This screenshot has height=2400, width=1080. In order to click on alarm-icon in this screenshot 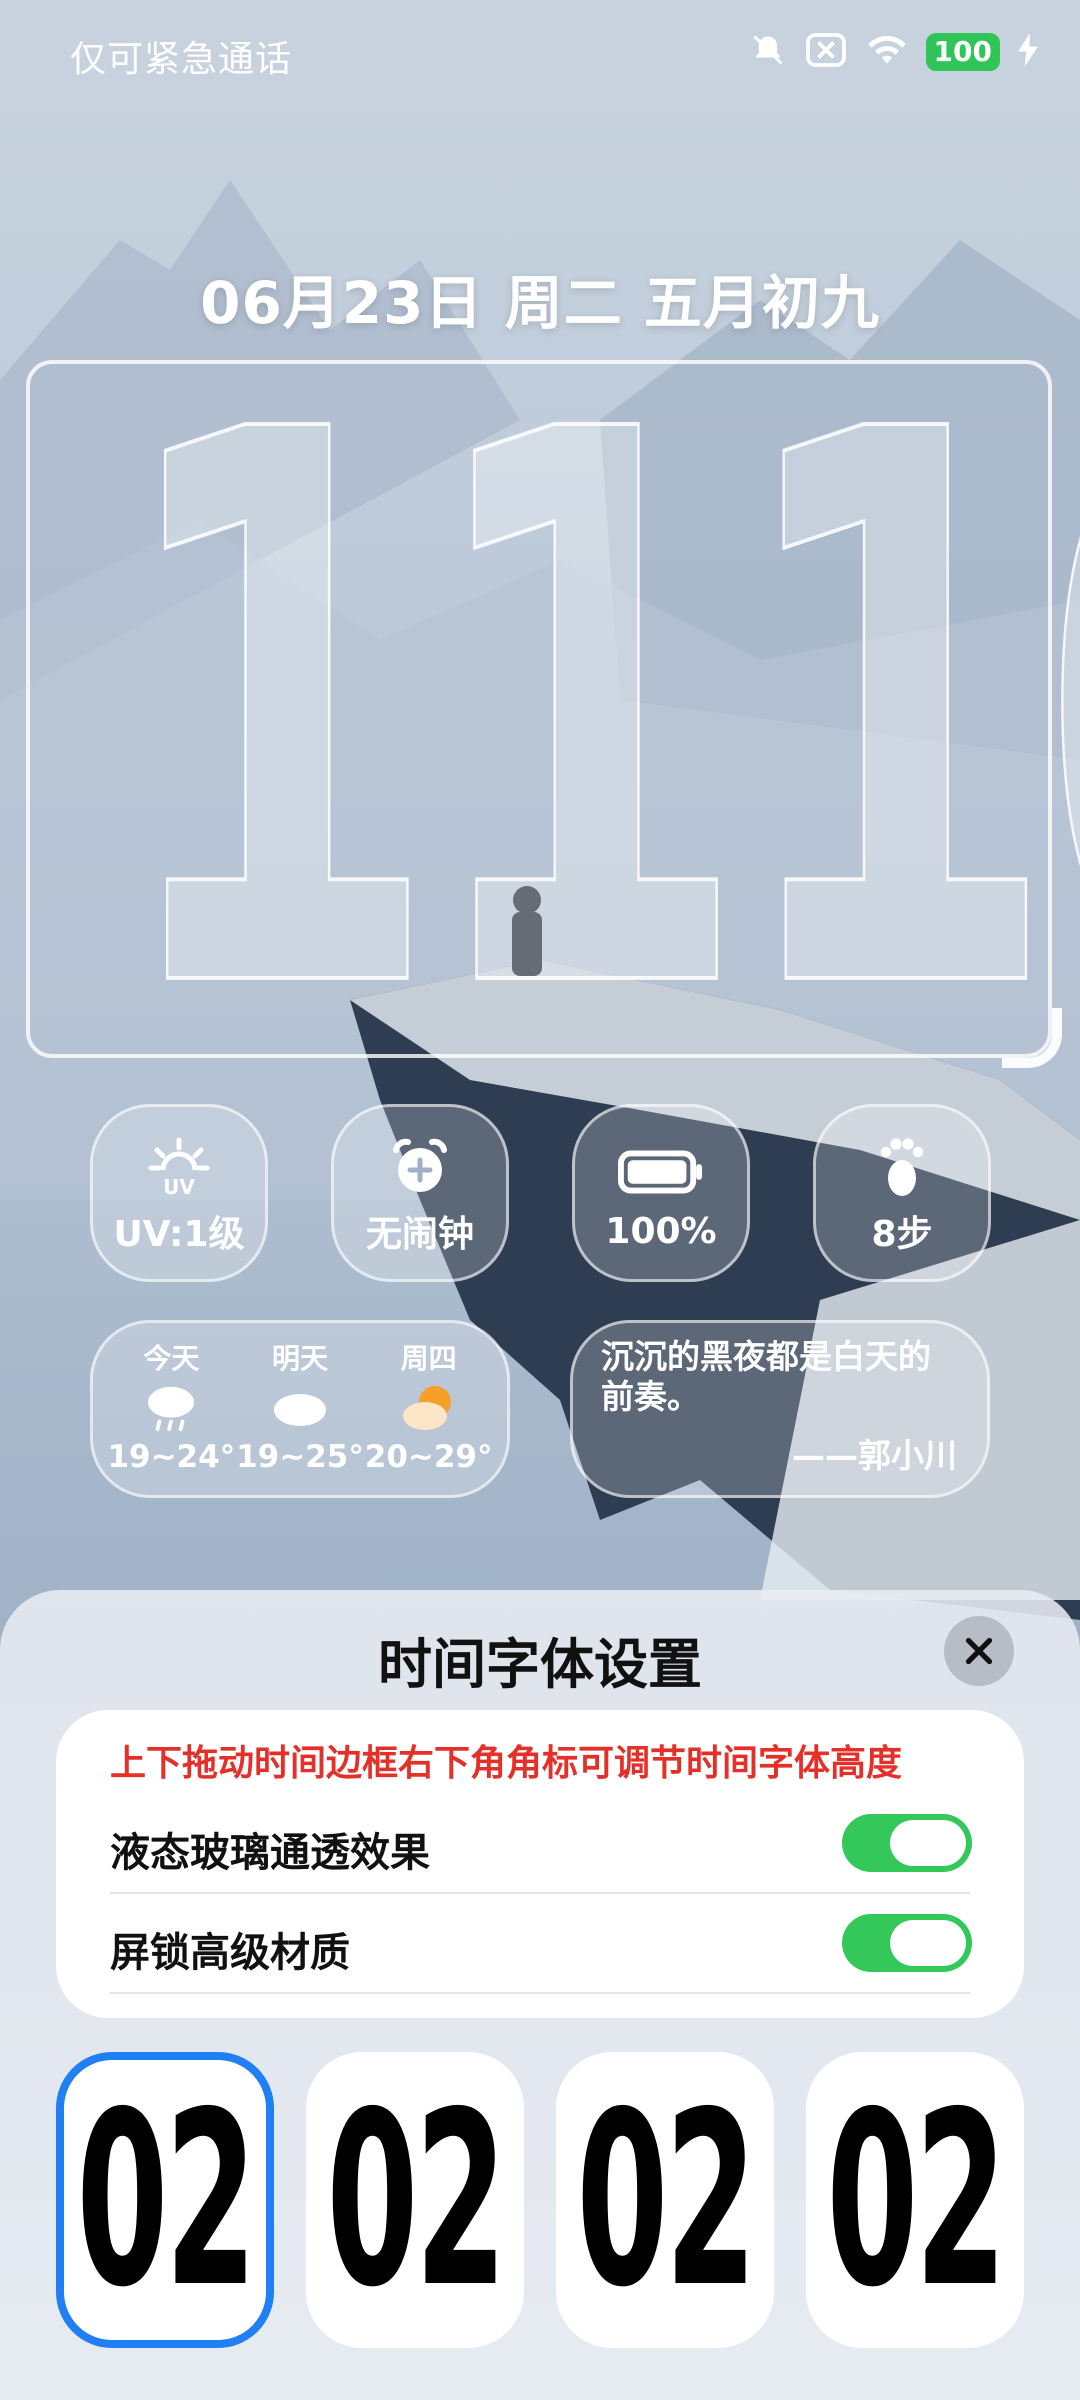, I will do `click(420, 1166)`.